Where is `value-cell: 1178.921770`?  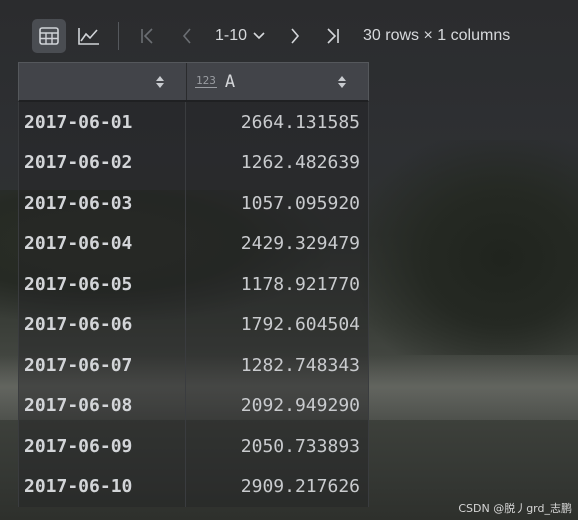 value-cell: 1178.921770 is located at coordinates (277, 284).